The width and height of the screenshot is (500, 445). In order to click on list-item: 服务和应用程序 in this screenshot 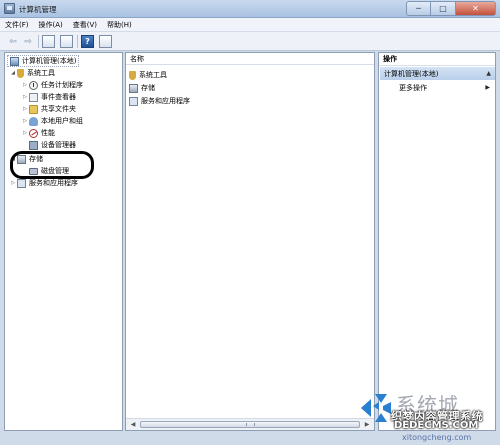, I will do `click(159, 101)`.